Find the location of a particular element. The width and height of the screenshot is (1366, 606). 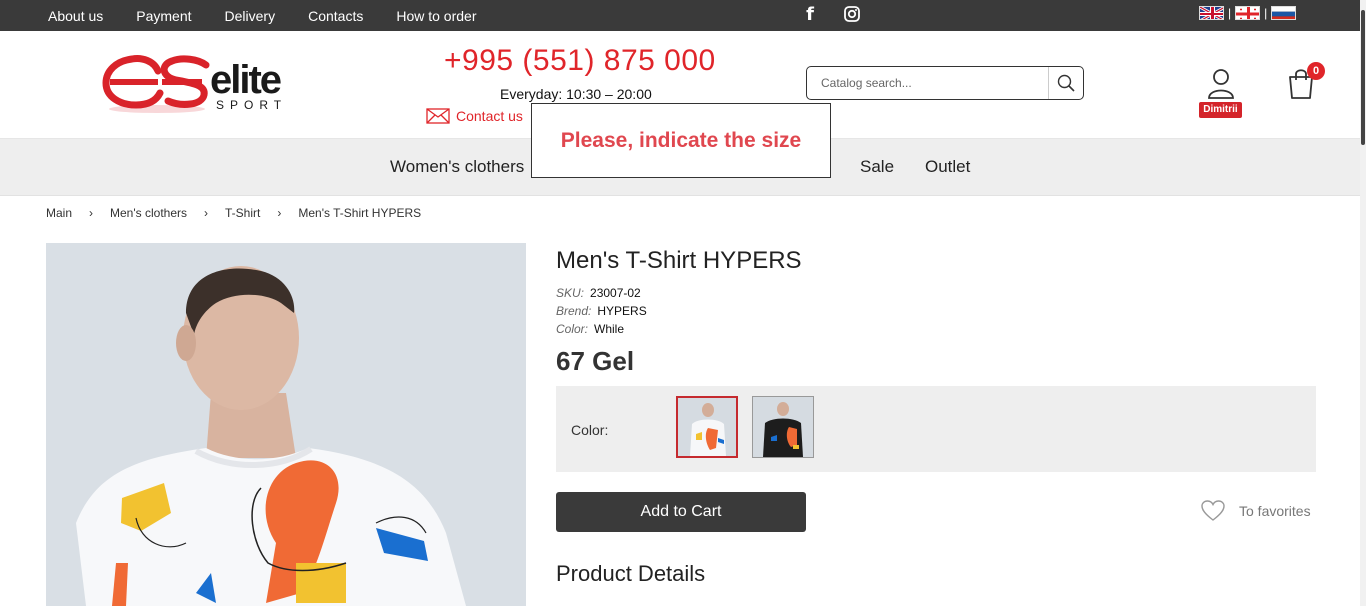

phone-number: +995 (551) 875 000 is located at coordinates (580, 61).